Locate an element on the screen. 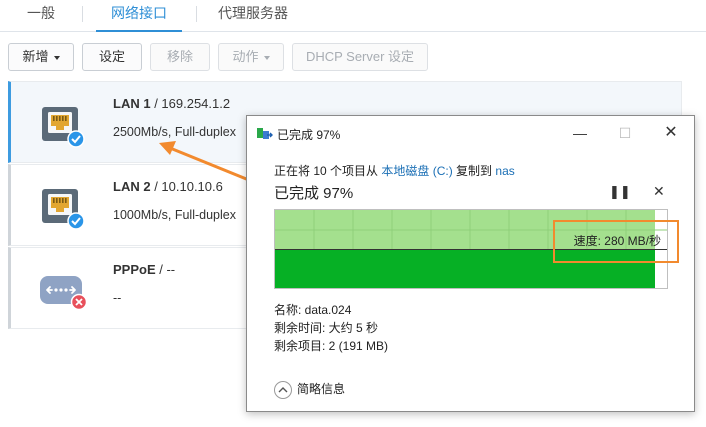  file-name: 名称: data.024 is located at coordinates (313, 310).